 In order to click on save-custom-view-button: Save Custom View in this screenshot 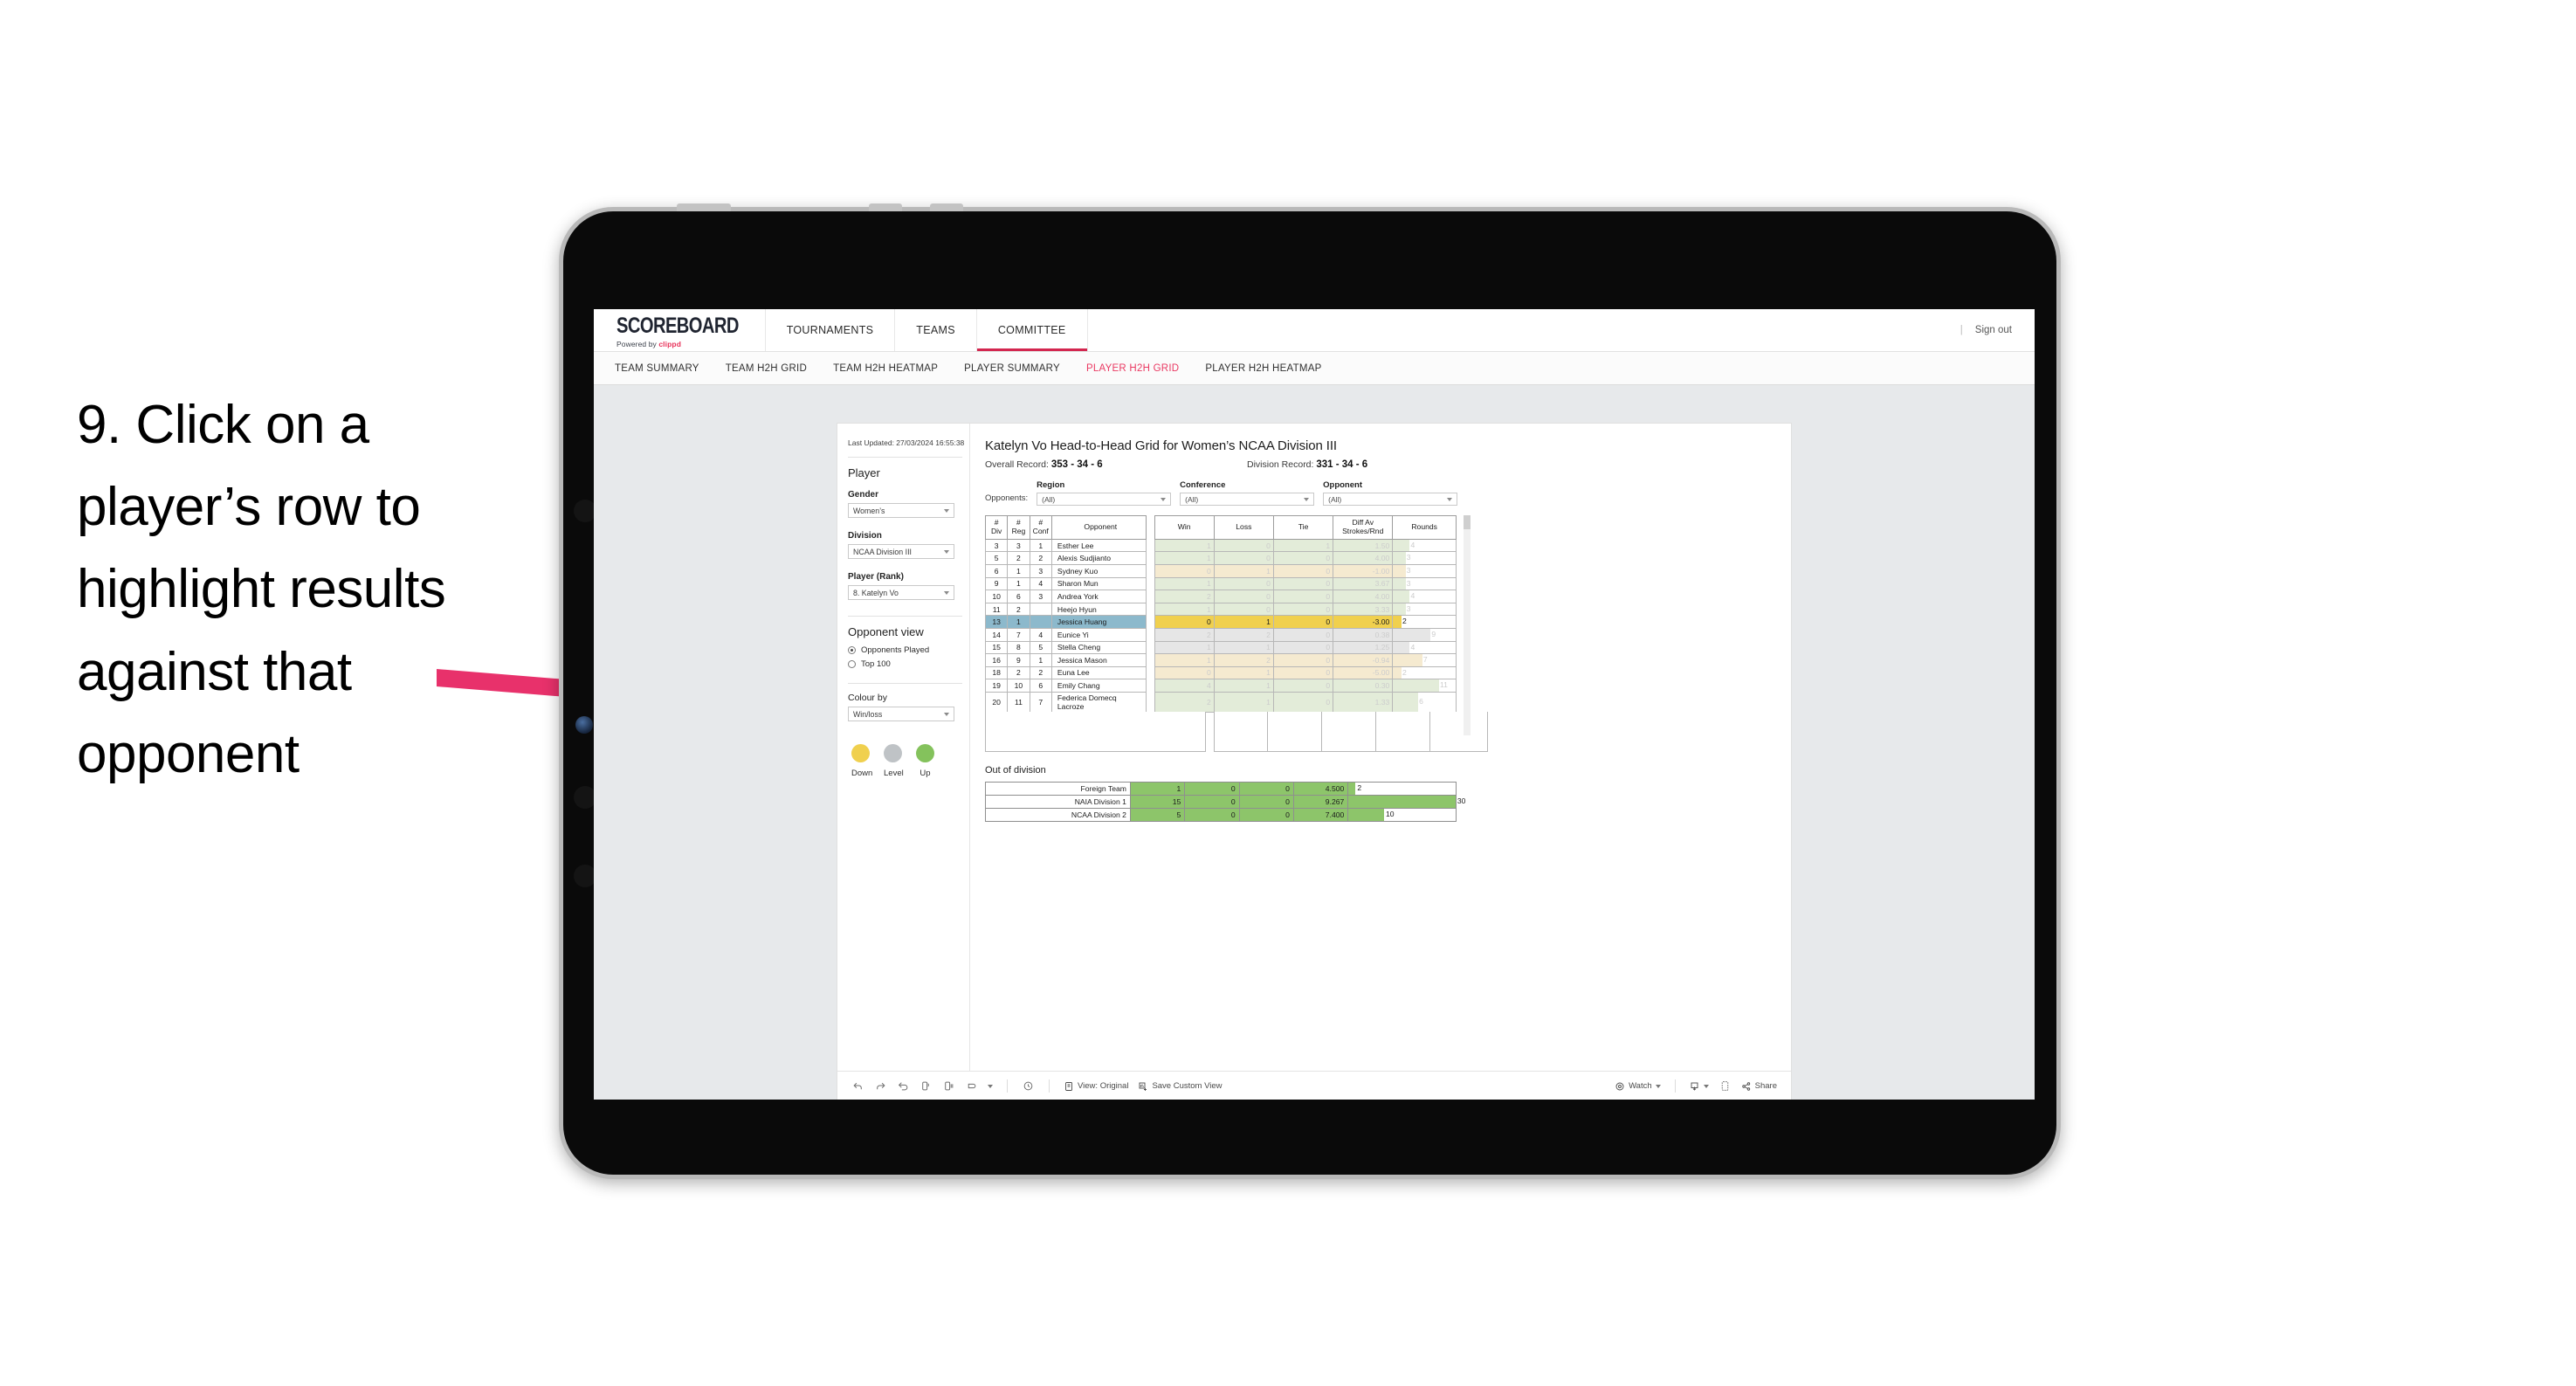, I will do `click(1180, 1087)`.